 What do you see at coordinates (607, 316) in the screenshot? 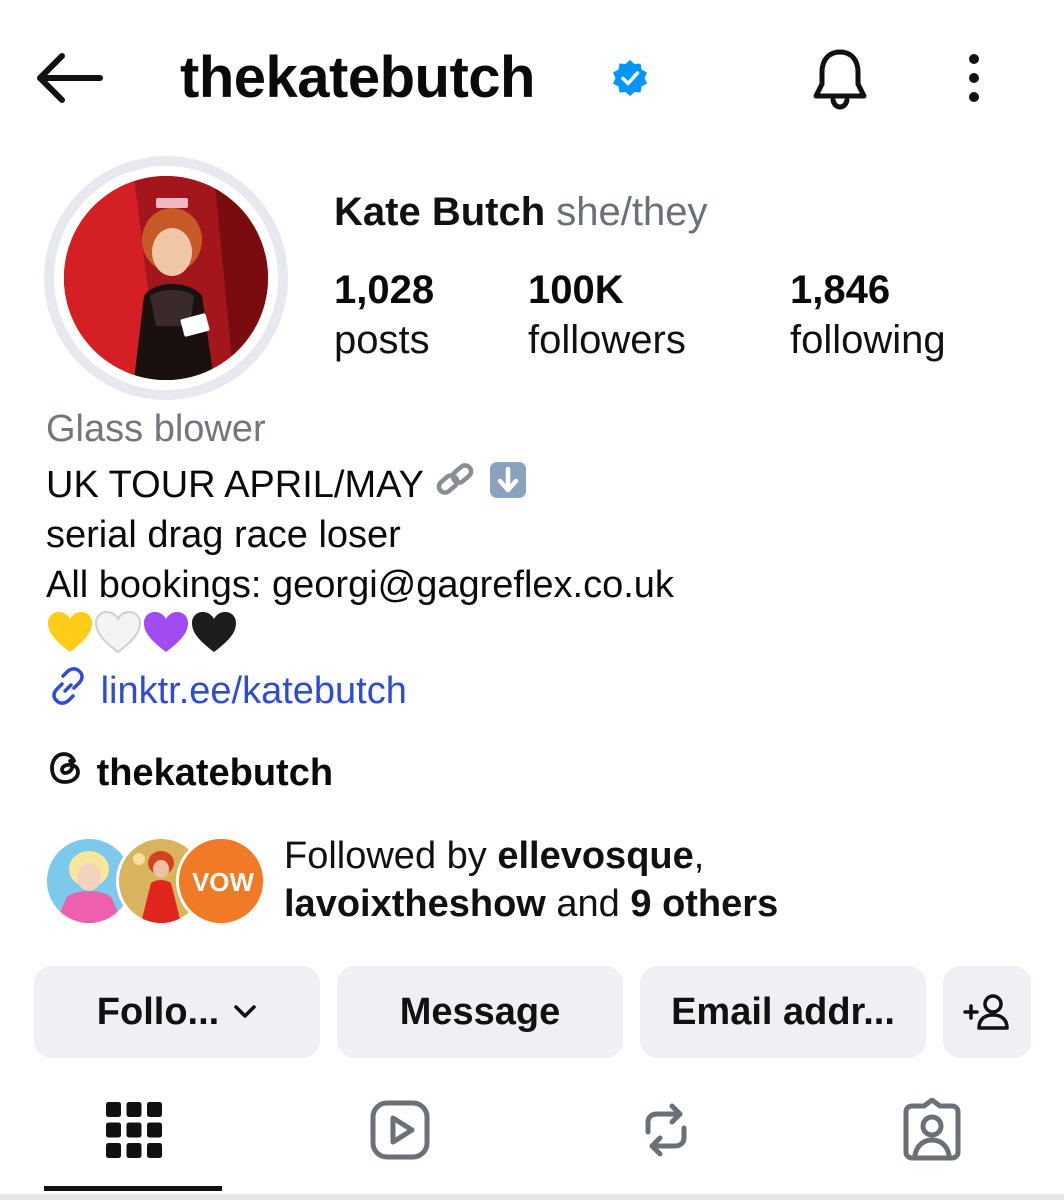
I see `stat-followers: 100K followers` at bounding box center [607, 316].